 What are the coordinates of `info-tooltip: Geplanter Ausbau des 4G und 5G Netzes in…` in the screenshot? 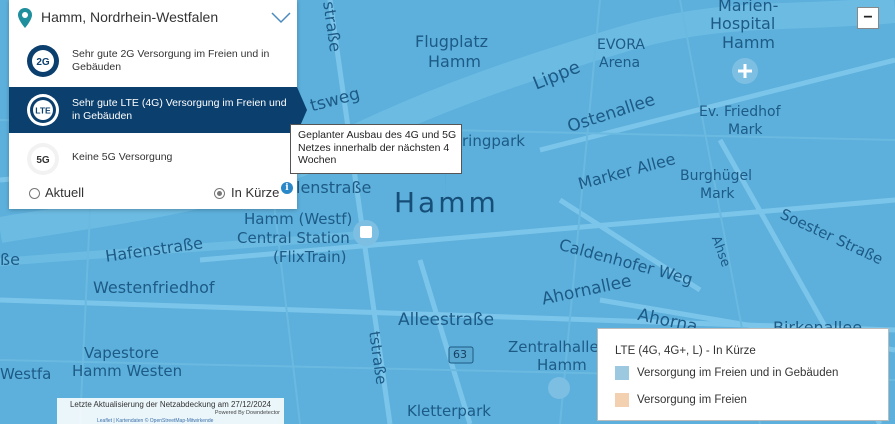 It's located at (376, 149).